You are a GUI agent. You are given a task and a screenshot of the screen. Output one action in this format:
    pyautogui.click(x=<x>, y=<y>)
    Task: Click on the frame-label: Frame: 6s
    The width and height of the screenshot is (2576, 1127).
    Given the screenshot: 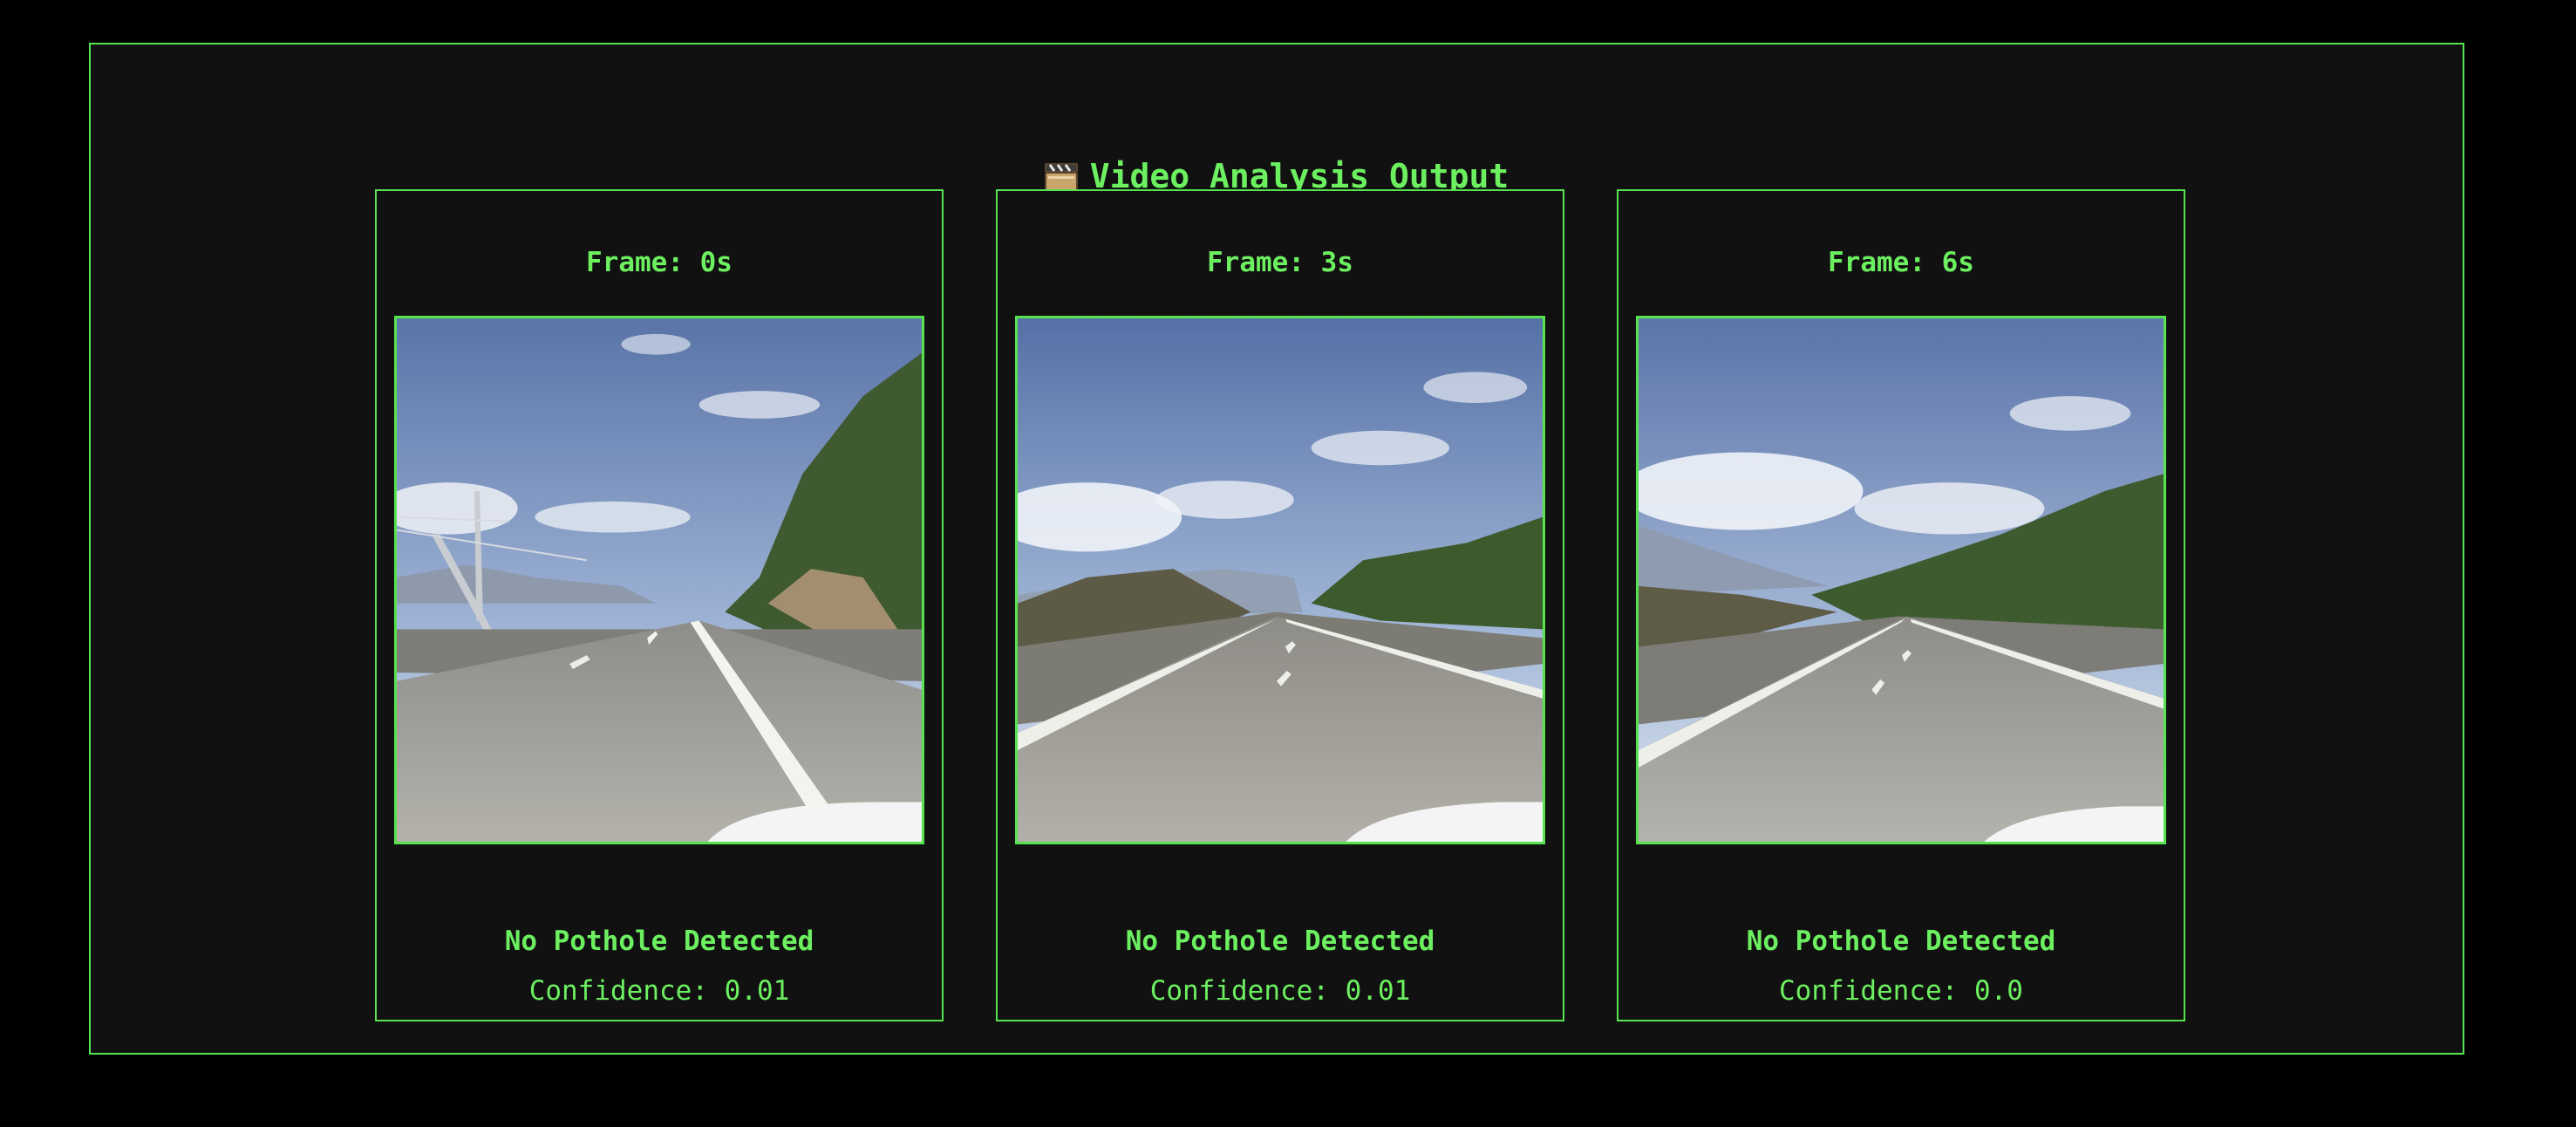 What is the action you would take?
    pyautogui.click(x=1901, y=262)
    